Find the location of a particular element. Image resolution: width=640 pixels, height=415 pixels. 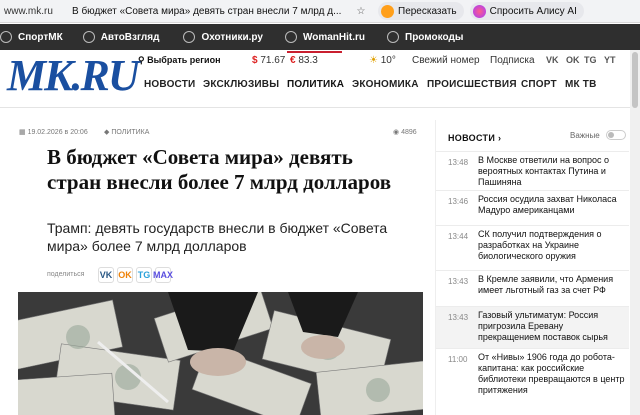

weather-value: 10° is located at coordinates (388, 60).